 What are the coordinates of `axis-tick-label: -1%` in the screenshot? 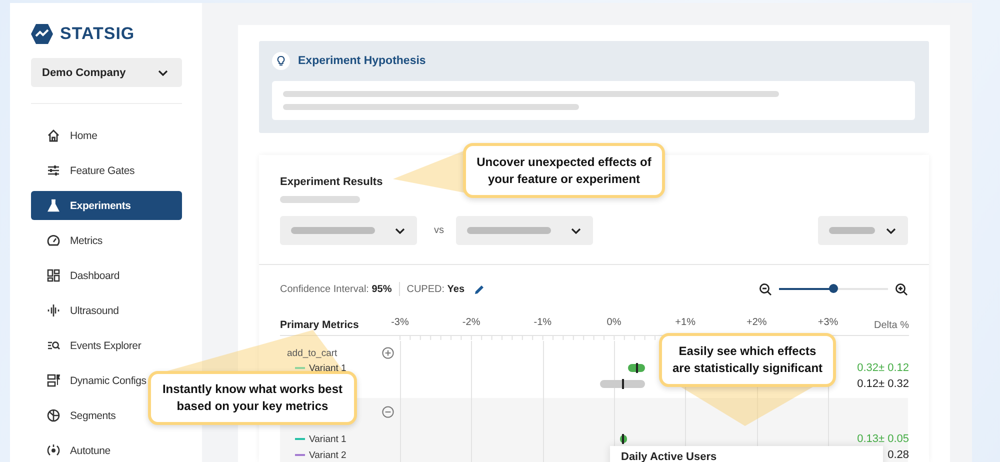 It's located at (543, 322).